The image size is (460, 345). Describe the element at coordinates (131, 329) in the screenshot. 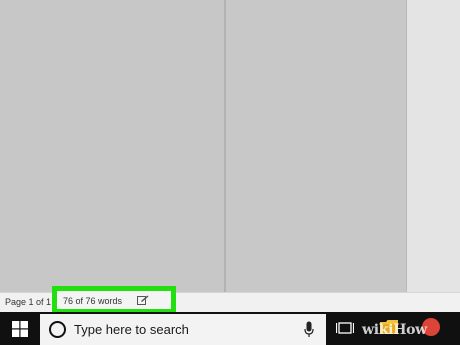

I see `search-placeholder: Type here to search` at that location.